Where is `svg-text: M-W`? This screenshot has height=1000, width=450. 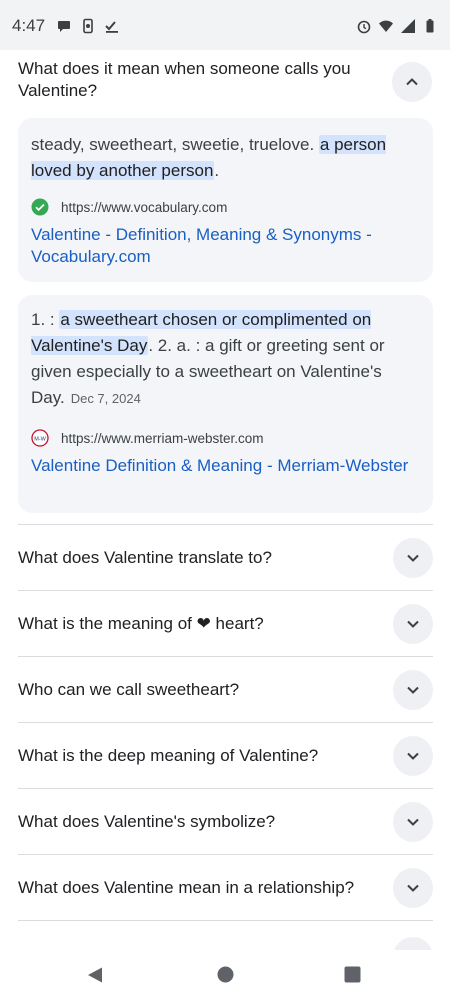
svg-text: M-W is located at coordinates (40, 439).